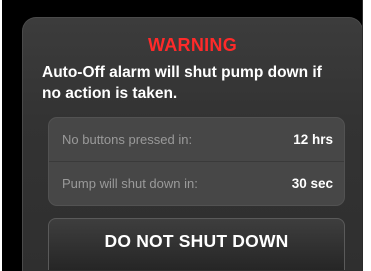  Describe the element at coordinates (192, 45) in the screenshot. I see `warning-title: WARNING` at that location.